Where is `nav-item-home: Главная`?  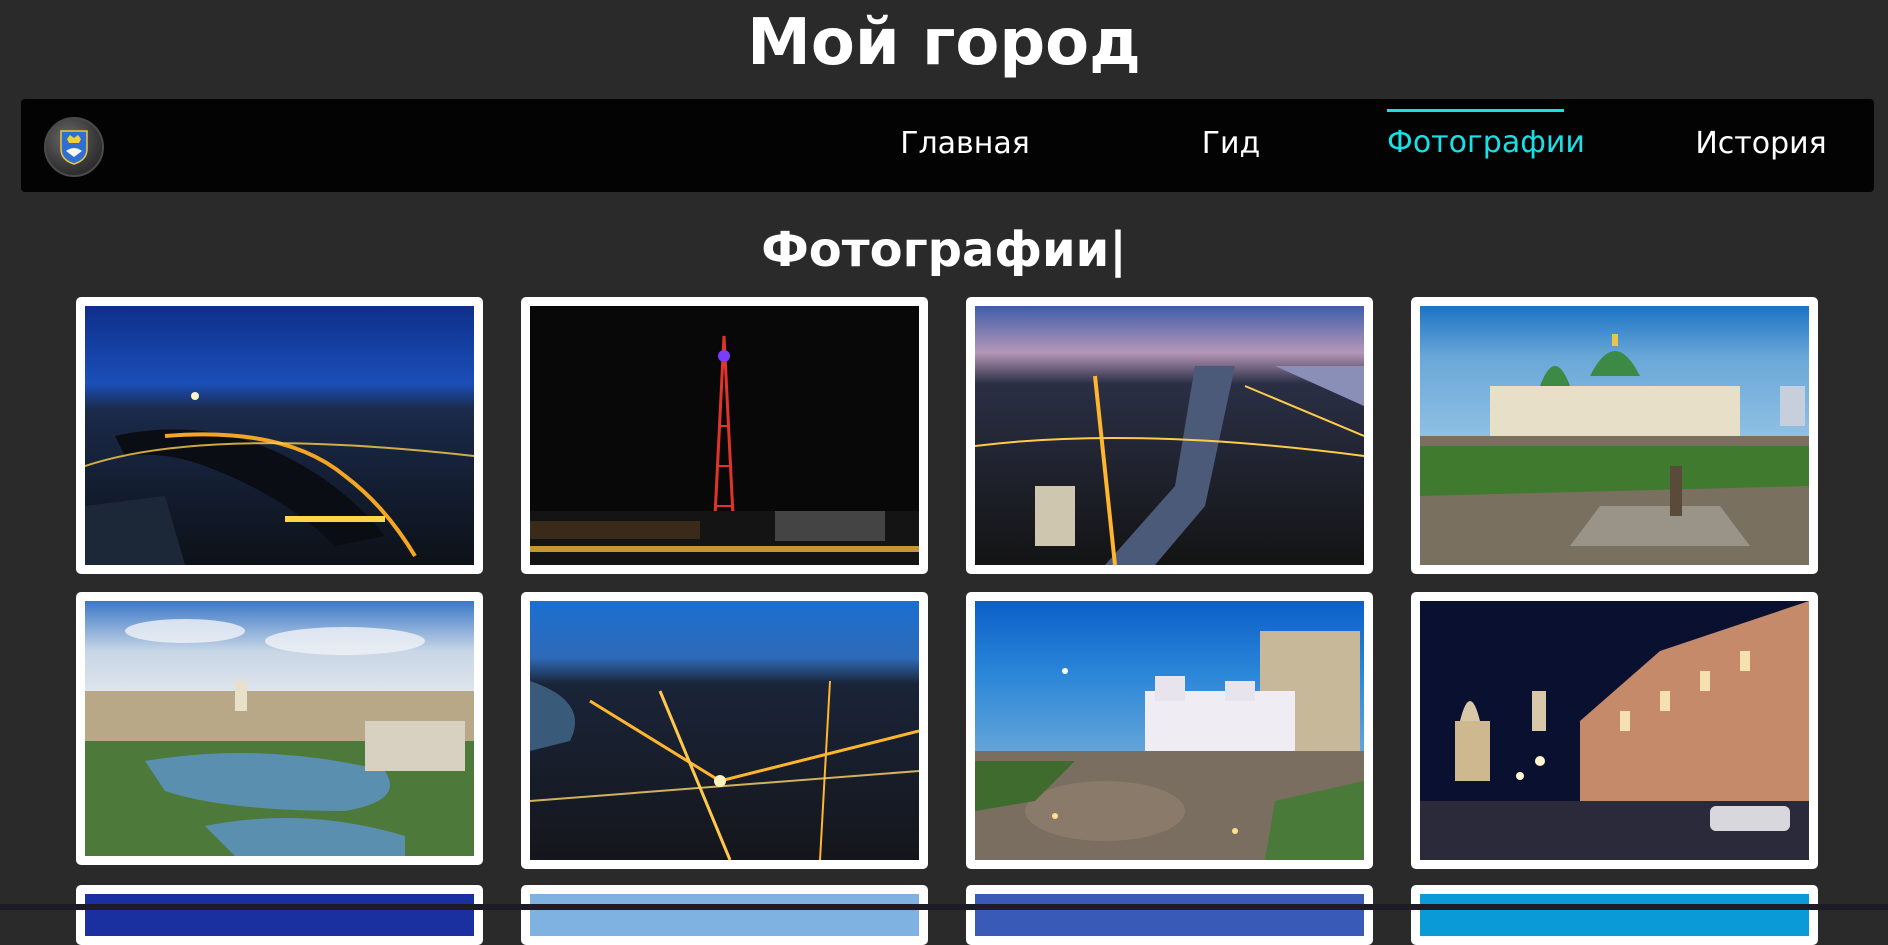
nav-item-home: Главная is located at coordinates (965, 144).